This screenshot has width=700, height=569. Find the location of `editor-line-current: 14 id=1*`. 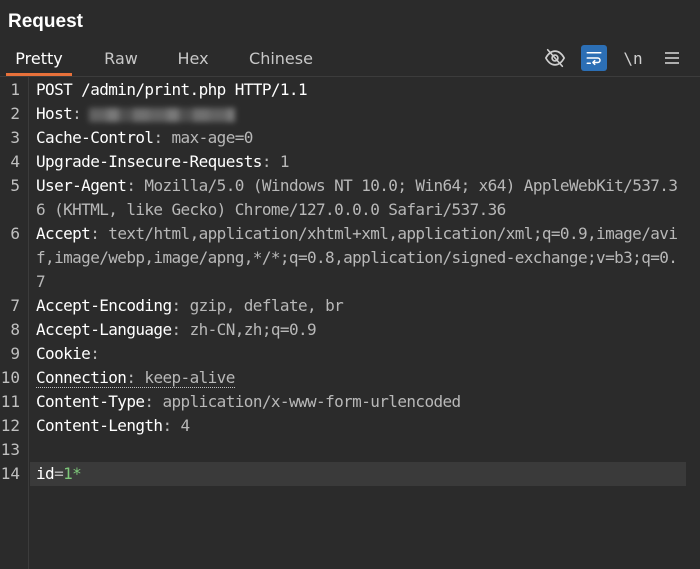

editor-line-current: 14 id=1* is located at coordinates (350, 474).